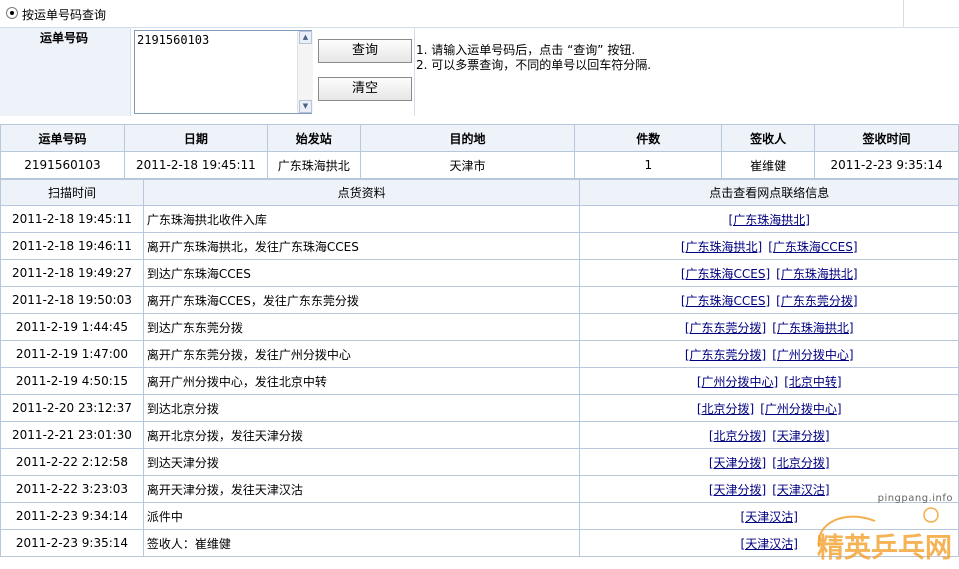  Describe the element at coordinates (72, 246) in the screenshot. I see `scan-time-cell: 2011-2-18 19:46:11` at that location.